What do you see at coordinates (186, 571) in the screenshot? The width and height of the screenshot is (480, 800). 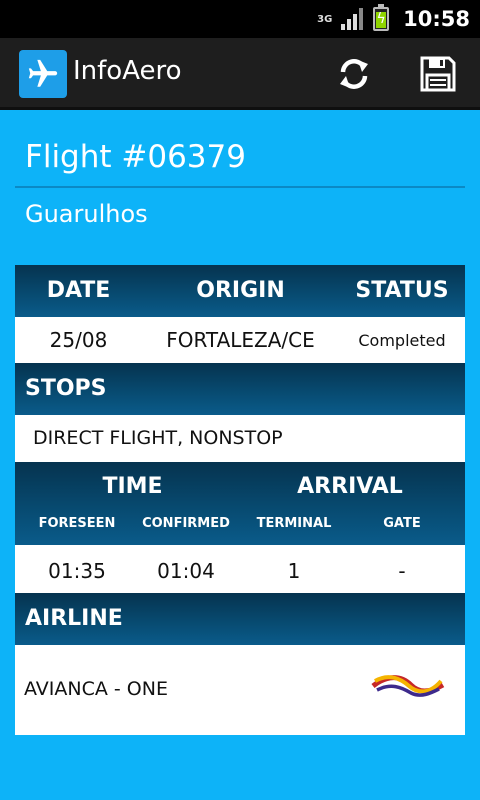 I see `confirmed-value: 01:04` at bounding box center [186, 571].